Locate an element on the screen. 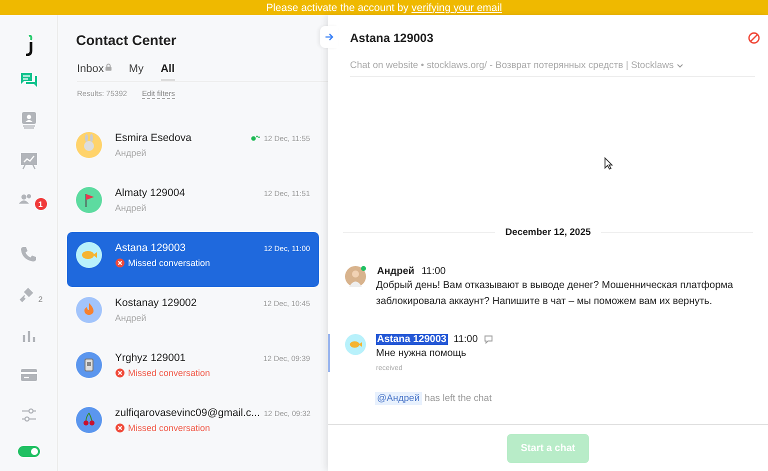 This screenshot has width=768, height=471. message-text: Мне нужна помощь is located at coordinates (422, 354).